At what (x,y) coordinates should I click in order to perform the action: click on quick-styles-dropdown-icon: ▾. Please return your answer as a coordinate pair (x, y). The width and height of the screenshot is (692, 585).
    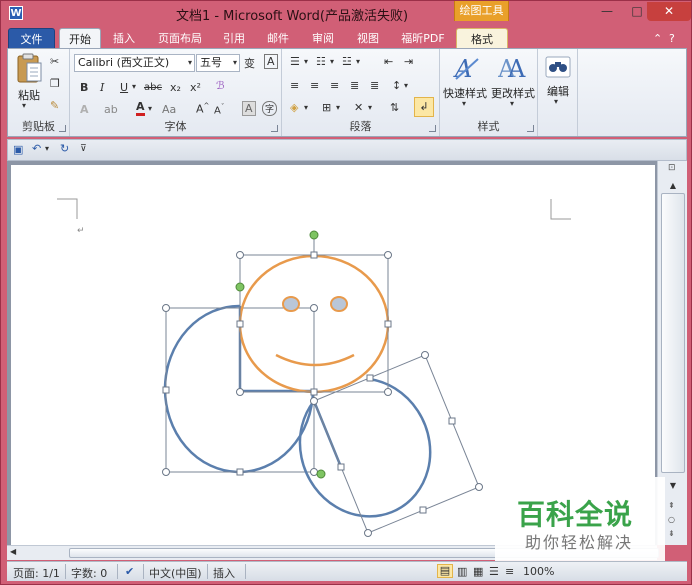
    Looking at the image, I should click on (464, 103).